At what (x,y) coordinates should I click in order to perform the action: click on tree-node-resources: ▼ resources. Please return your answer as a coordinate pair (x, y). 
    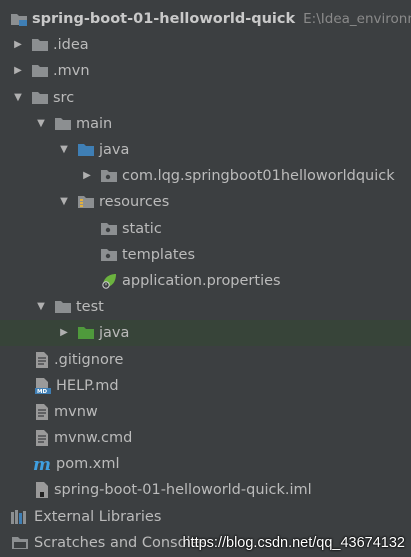
    Looking at the image, I should click on (205, 202).